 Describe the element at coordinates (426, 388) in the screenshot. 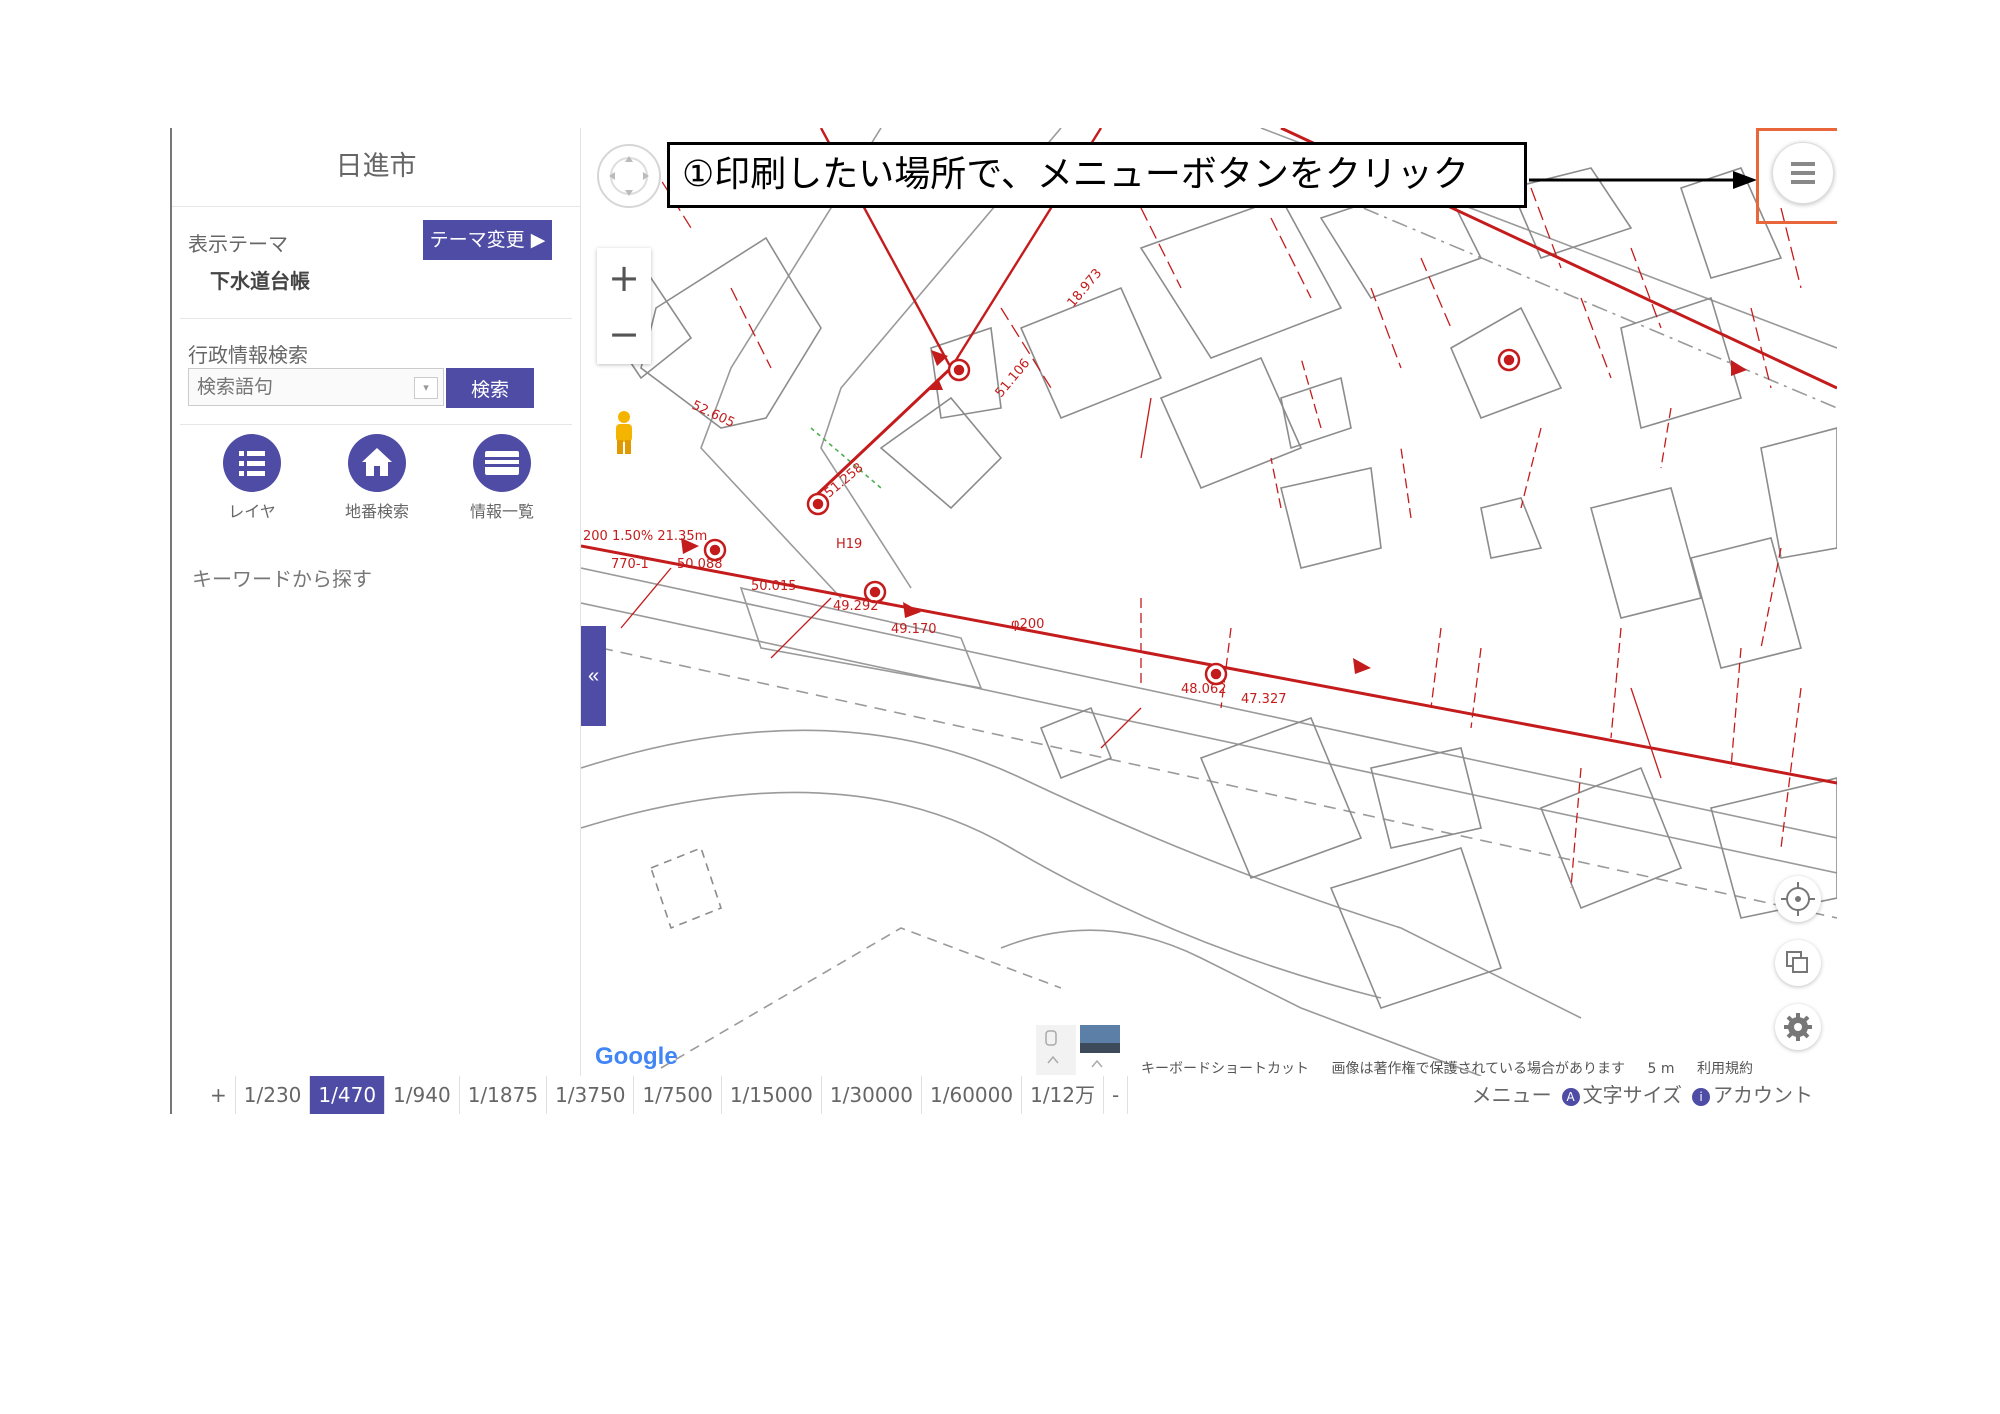

I see `chevron-down-icon: ▾` at that location.